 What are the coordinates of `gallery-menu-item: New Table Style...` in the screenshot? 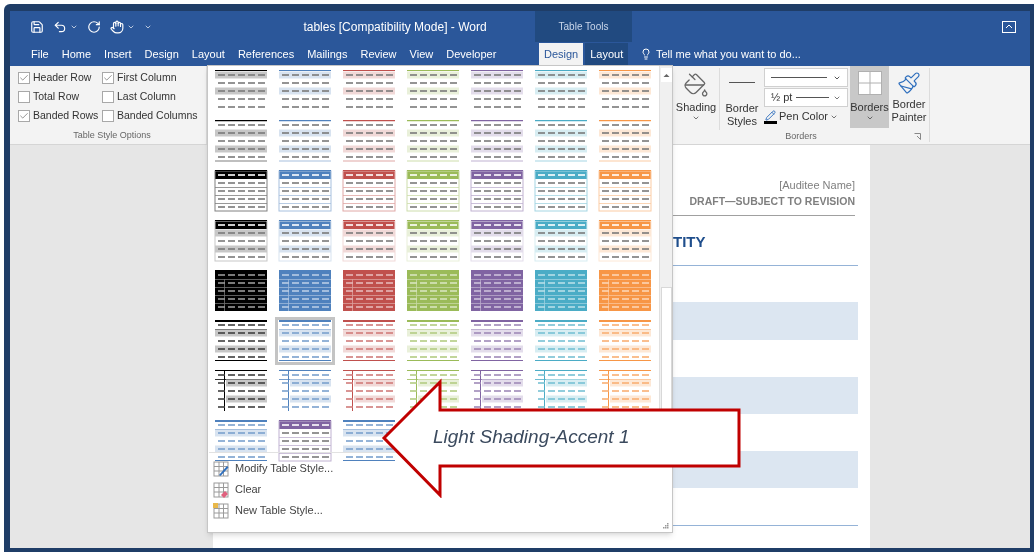 It's located at (268, 510).